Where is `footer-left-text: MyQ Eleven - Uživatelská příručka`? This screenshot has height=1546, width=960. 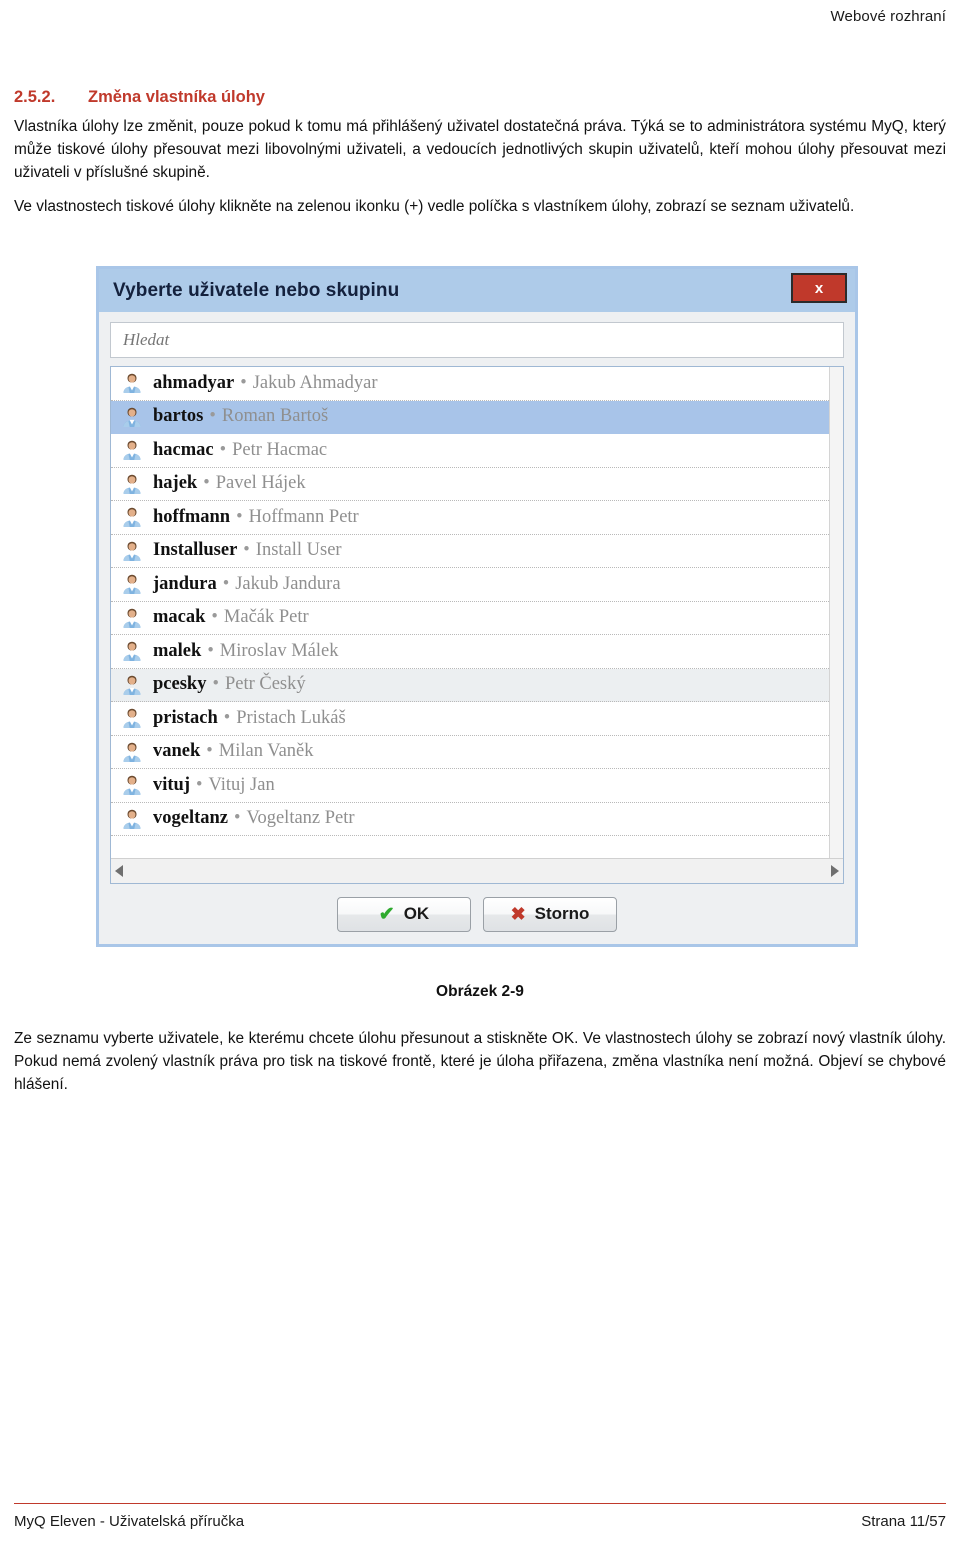
footer-left-text: MyQ Eleven - Uživatelská příručka is located at coordinates (129, 1521).